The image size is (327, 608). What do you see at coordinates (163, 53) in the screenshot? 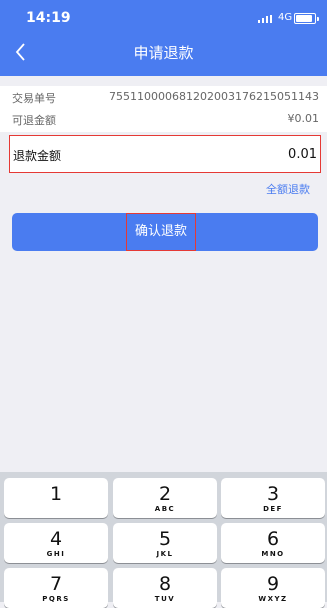
I see `page-title: 申请退款` at bounding box center [163, 53].